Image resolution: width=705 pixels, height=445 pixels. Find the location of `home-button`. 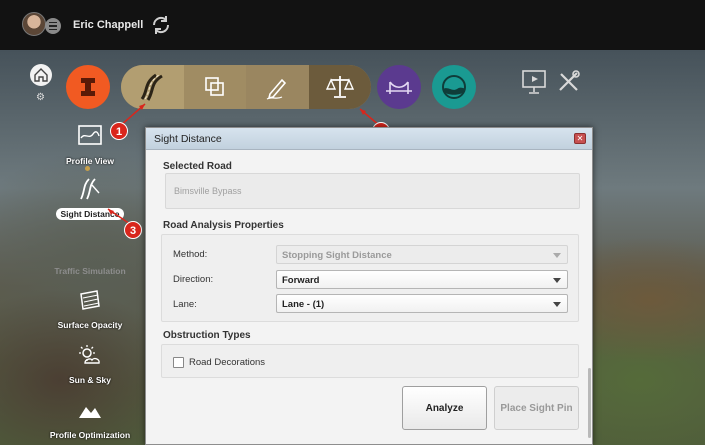

home-button is located at coordinates (41, 75).